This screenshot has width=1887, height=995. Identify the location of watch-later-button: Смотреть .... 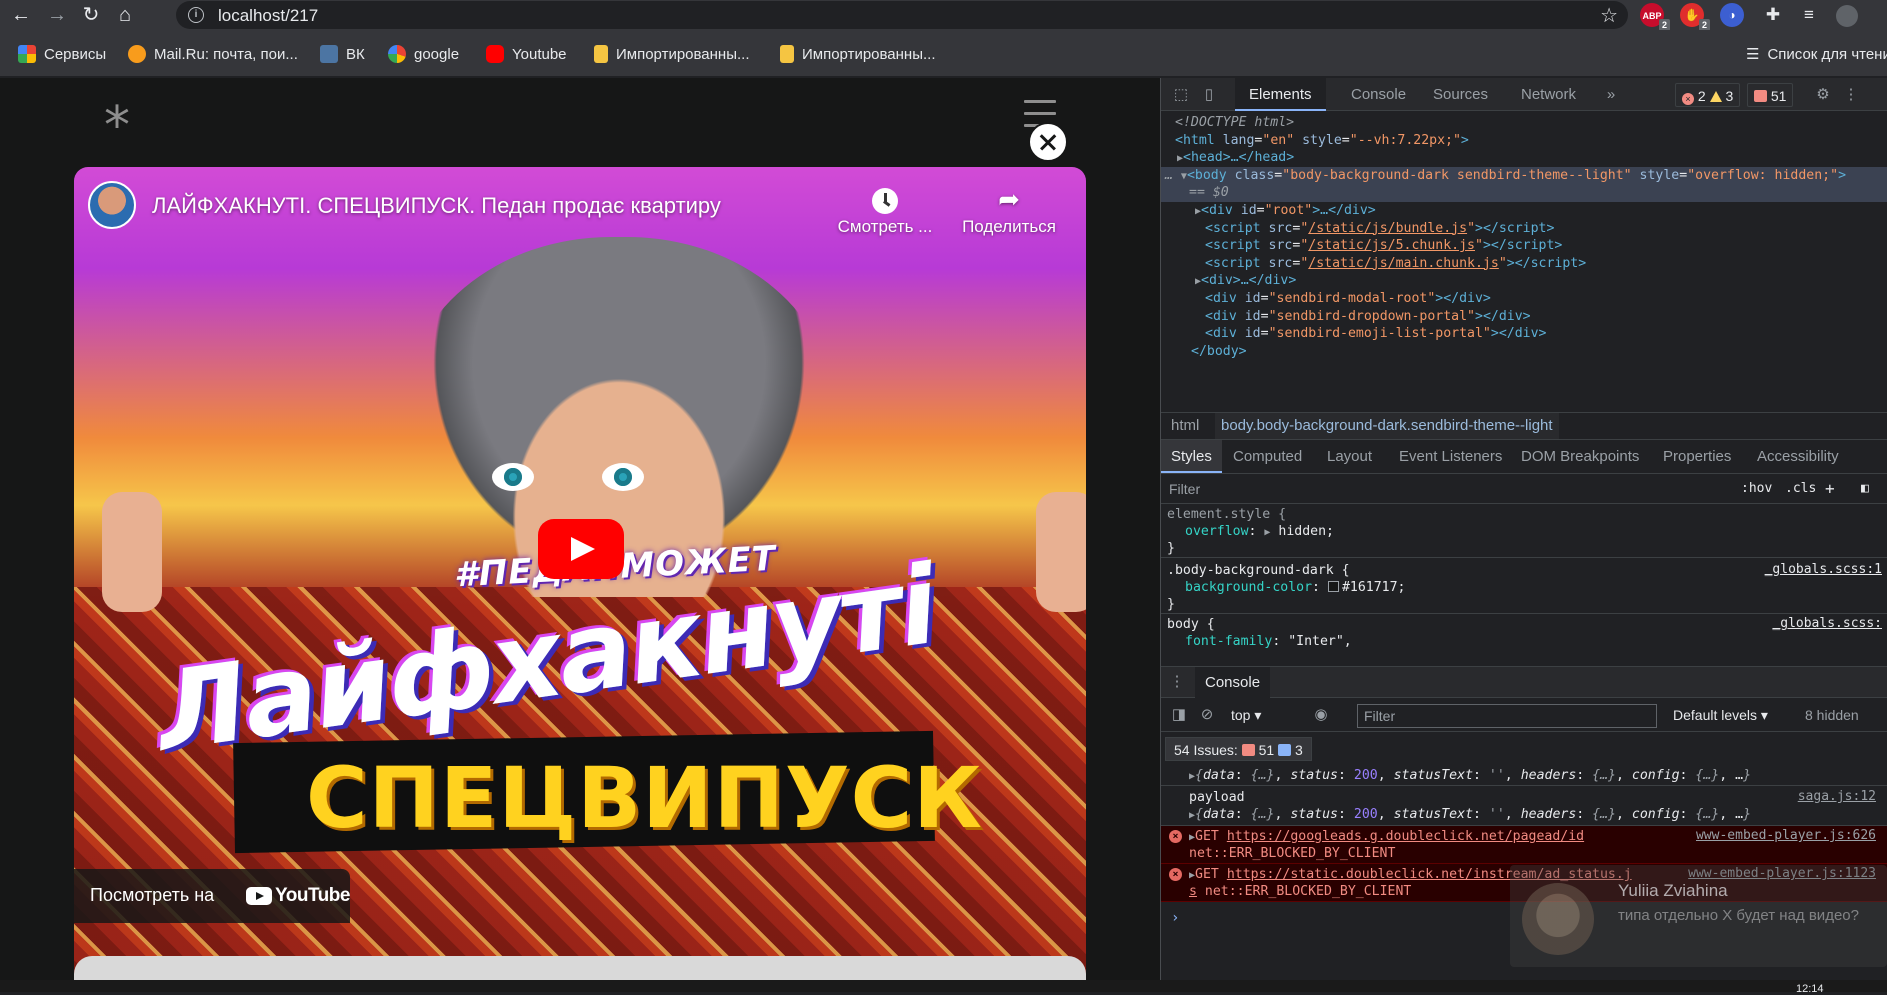
(885, 209).